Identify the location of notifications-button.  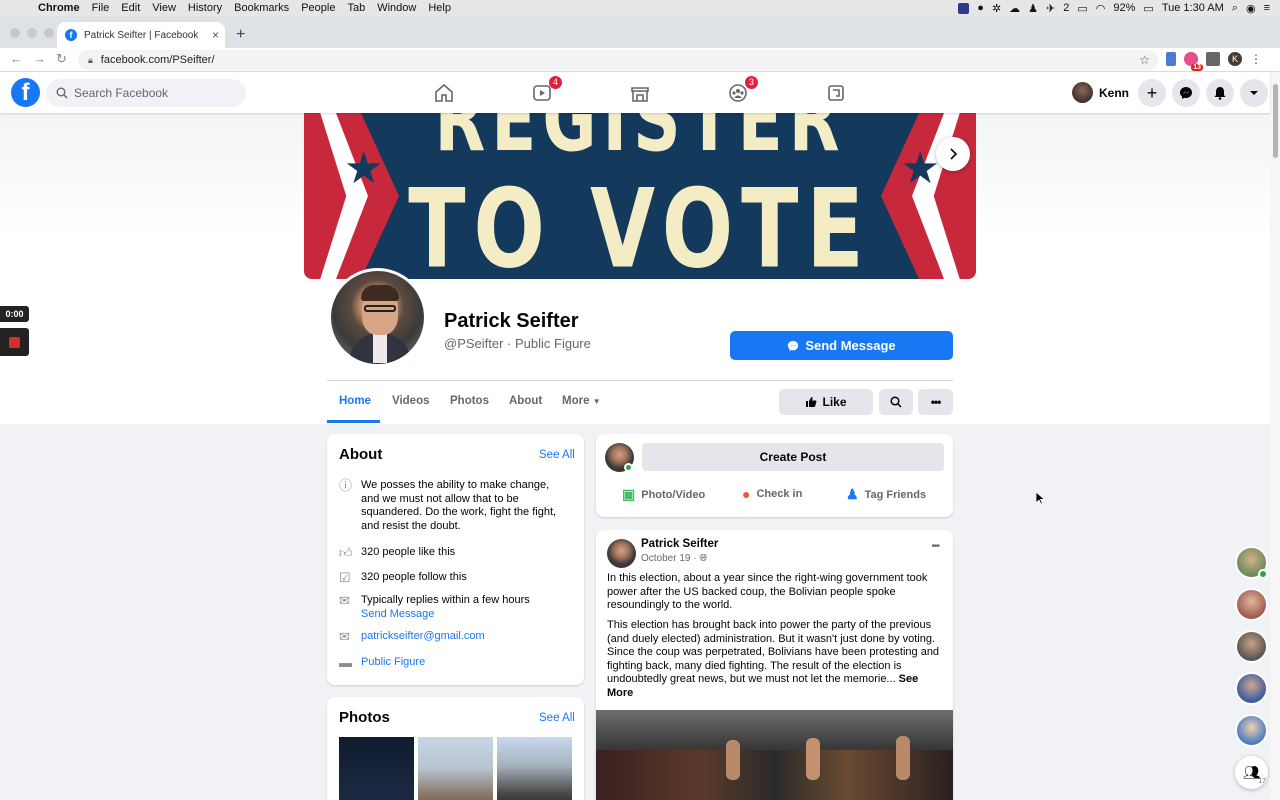
(1220, 93).